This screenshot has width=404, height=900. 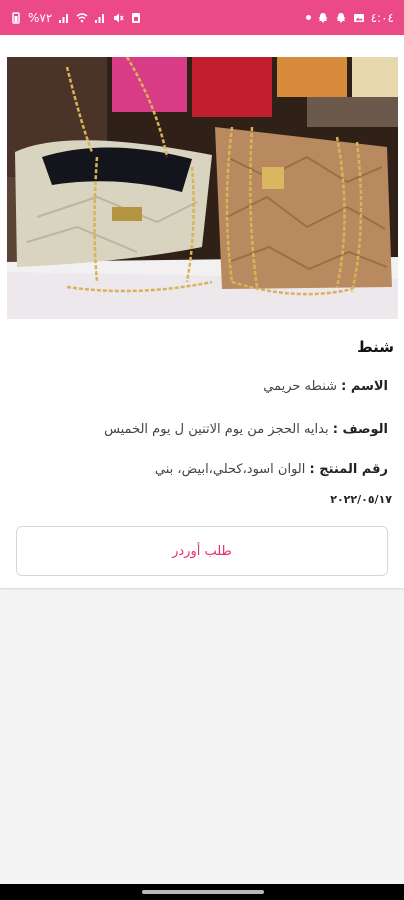 What do you see at coordinates (230, 469) in the screenshot?
I see `product-number-value: الوان اسود،كحلي،ابيض، بني` at bounding box center [230, 469].